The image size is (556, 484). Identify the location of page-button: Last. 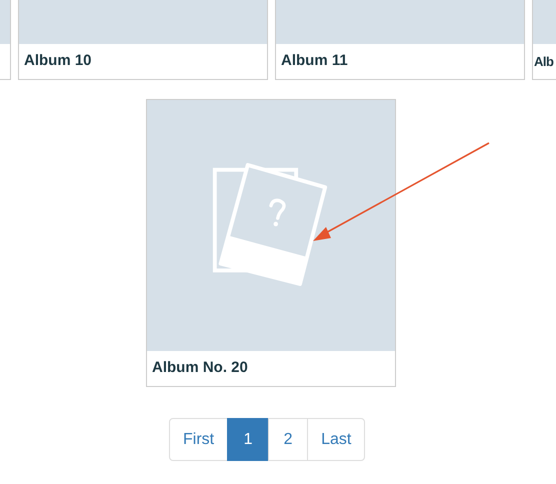
(336, 439).